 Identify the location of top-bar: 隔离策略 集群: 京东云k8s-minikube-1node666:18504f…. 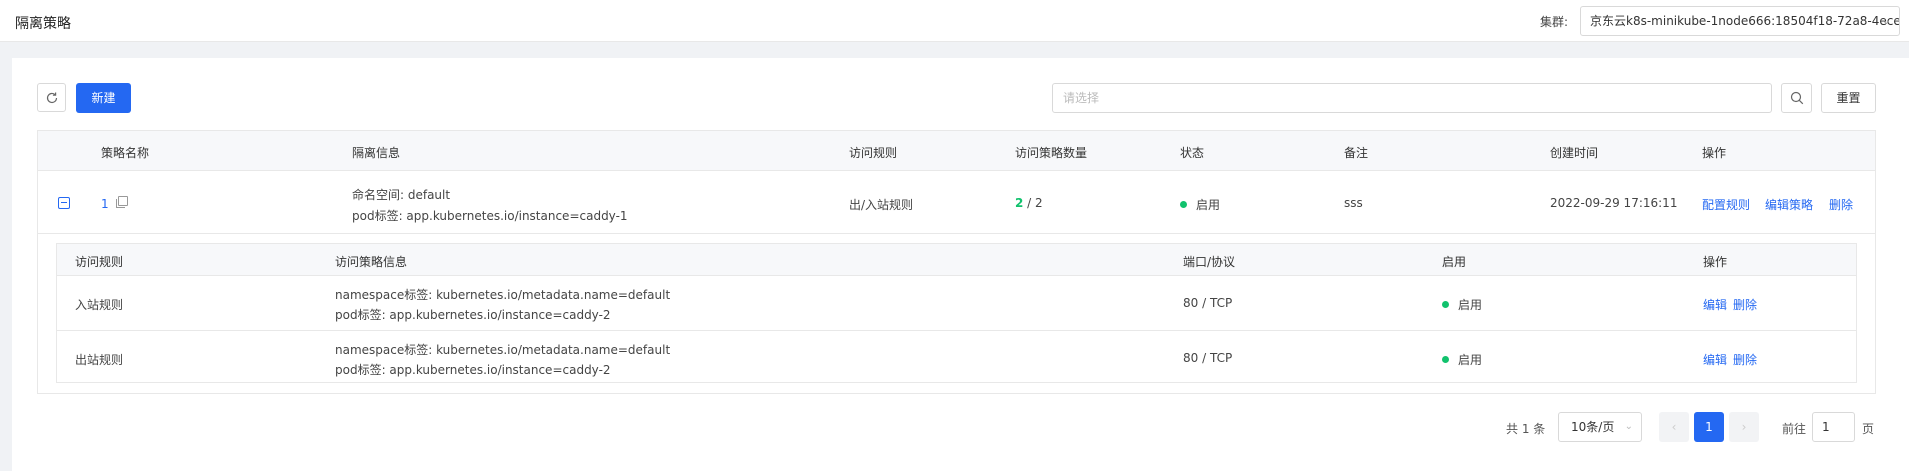
(954, 21).